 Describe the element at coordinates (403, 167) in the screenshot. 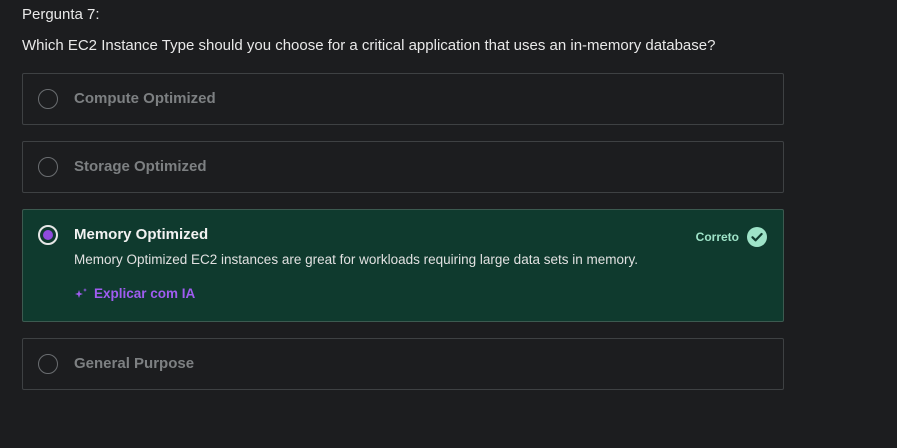

I see `answer-option-storage-optimized: Storage Optimized` at that location.